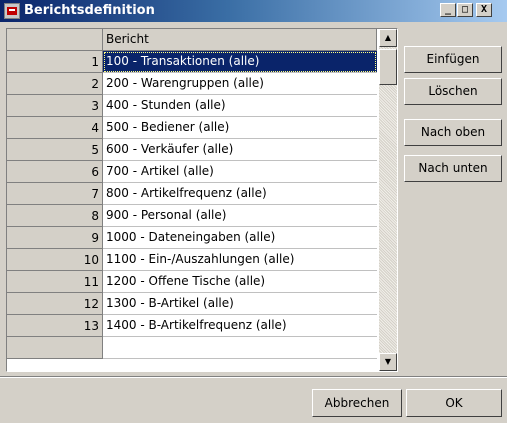 The width and height of the screenshot is (507, 423). Describe the element at coordinates (454, 403) in the screenshot. I see `ok-button: OK` at that location.